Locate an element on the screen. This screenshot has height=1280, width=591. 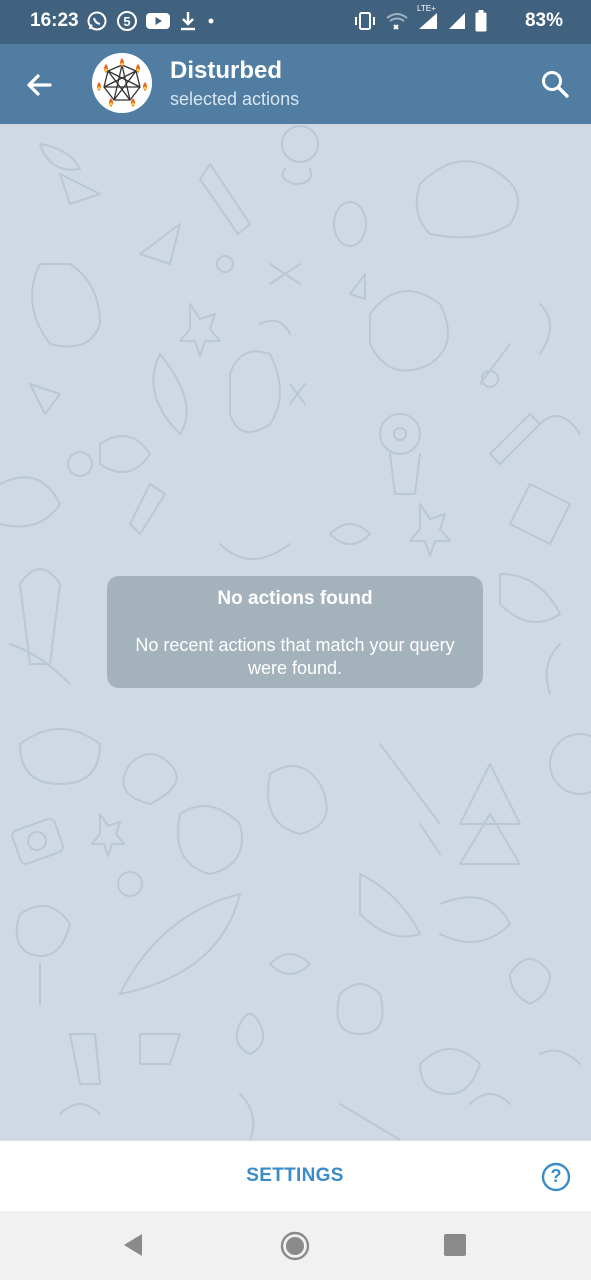
search-icon is located at coordinates (555, 84).